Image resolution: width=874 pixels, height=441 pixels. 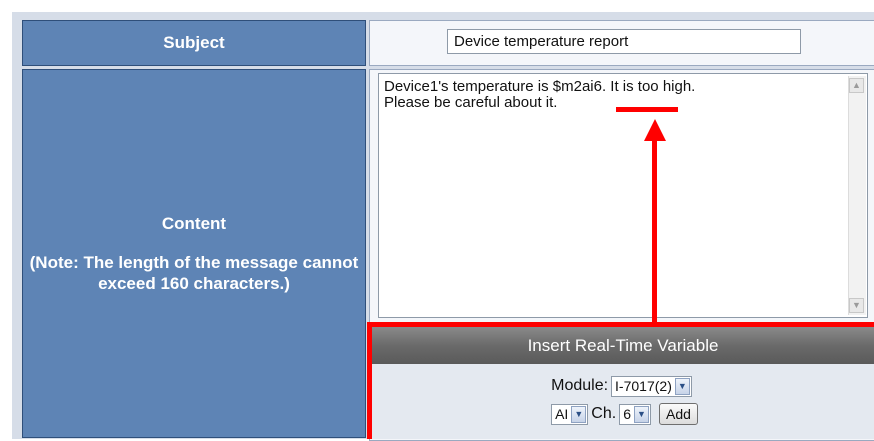 I want to click on module-label: Module:, so click(x=580, y=385).